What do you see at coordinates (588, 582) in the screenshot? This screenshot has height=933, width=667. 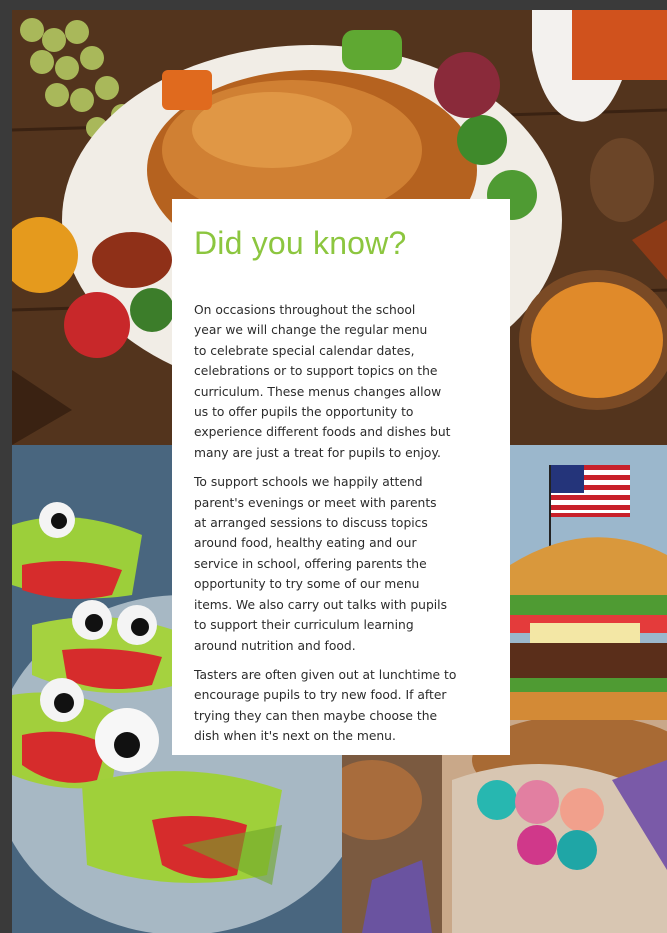 I see `burger-photo` at bounding box center [588, 582].